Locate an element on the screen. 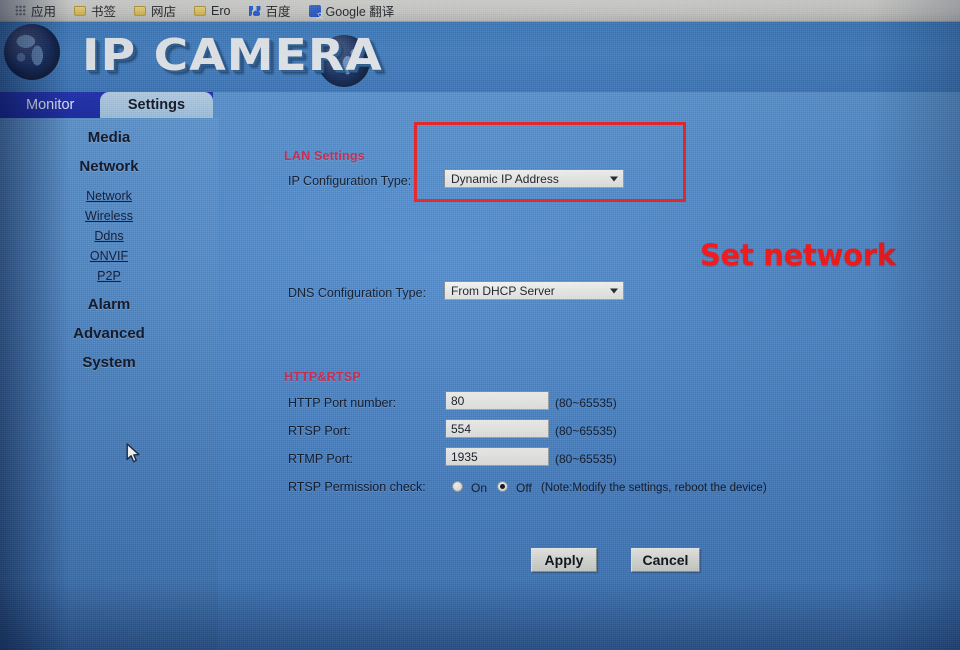 Image resolution: width=960 pixels, height=650 pixels. chevron-down-icon is located at coordinates (614, 290).